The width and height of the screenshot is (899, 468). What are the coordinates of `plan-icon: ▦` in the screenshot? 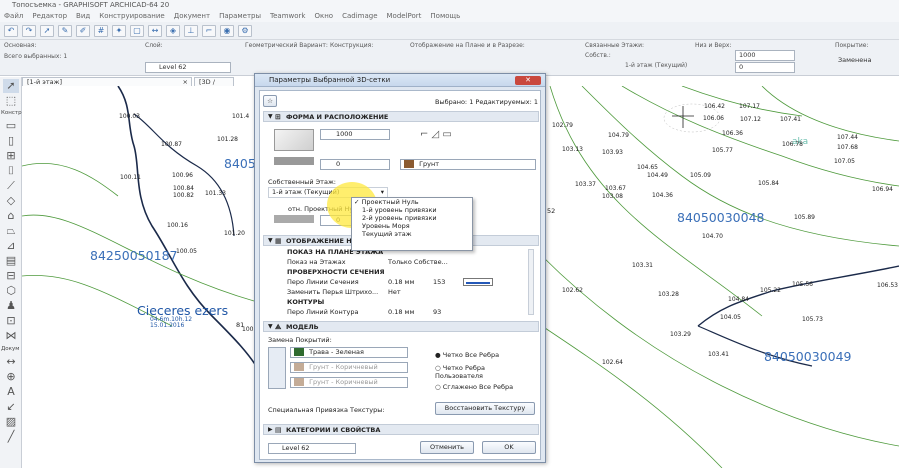 It's located at (278, 241).